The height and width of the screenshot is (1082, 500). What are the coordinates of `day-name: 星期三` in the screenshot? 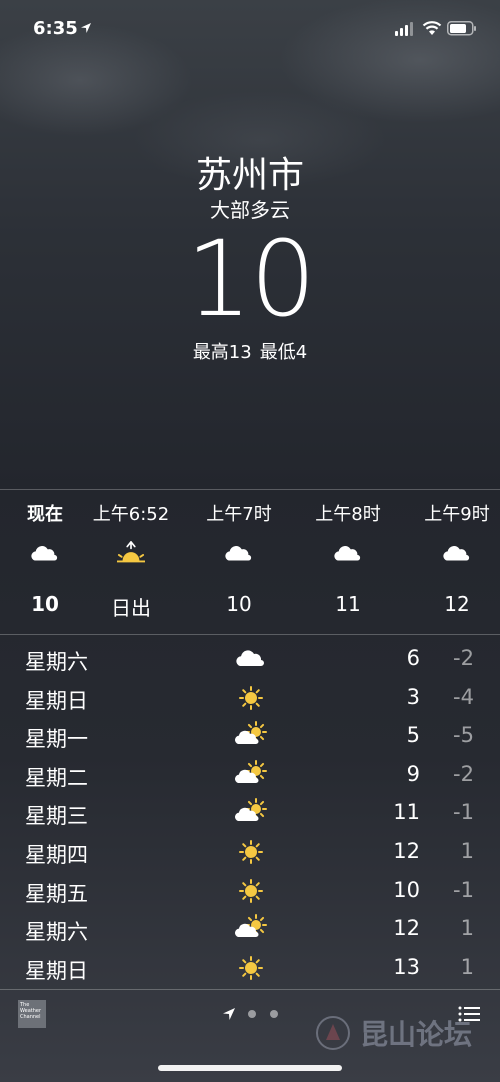 It's located at (56, 816).